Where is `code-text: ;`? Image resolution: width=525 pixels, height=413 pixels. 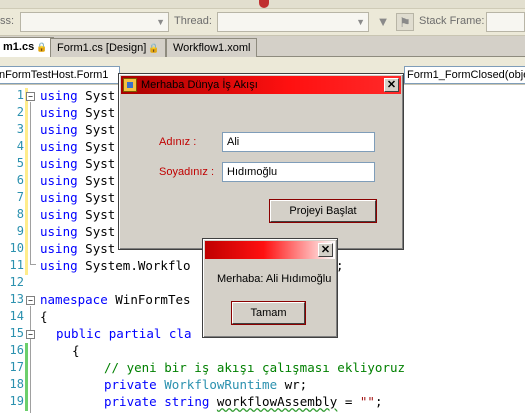
code-text: ; is located at coordinates (378, 401).